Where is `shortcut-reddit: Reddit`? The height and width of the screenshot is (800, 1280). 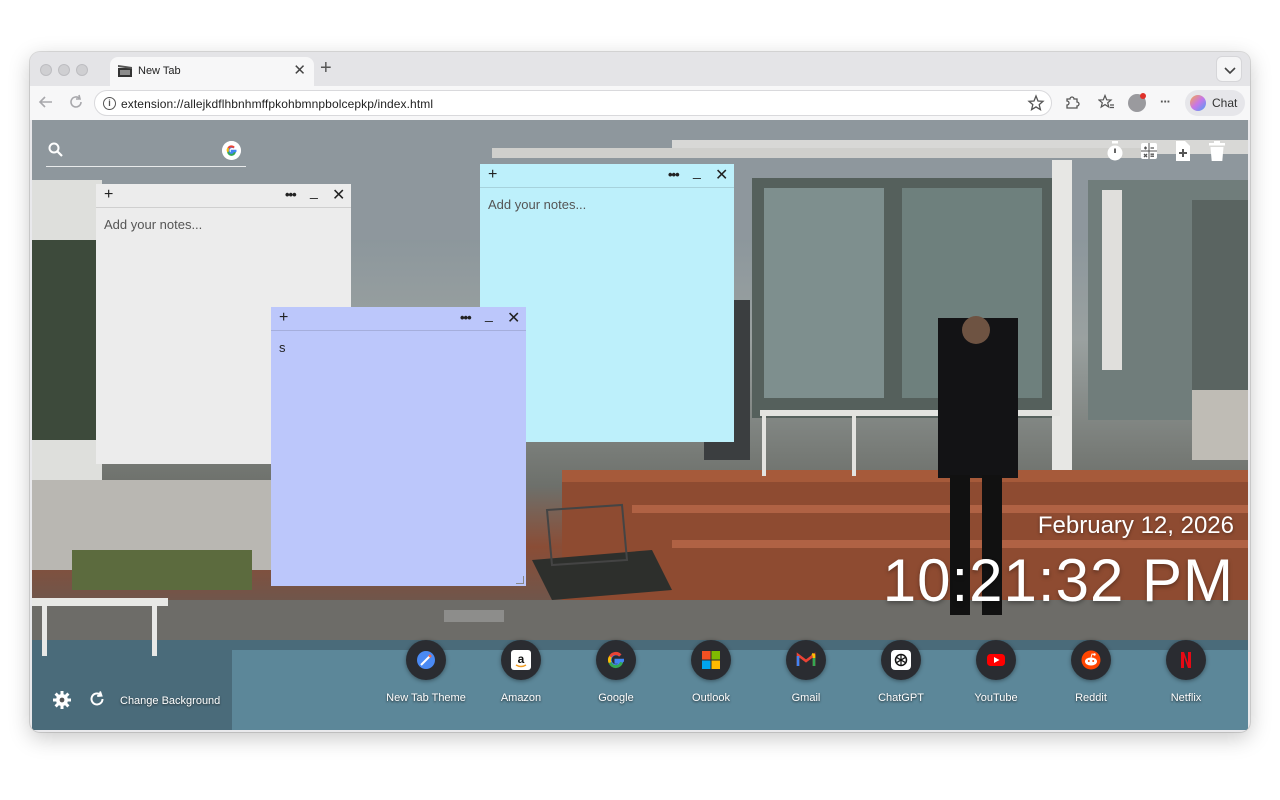
shortcut-reddit: Reddit is located at coordinates (1091, 674).